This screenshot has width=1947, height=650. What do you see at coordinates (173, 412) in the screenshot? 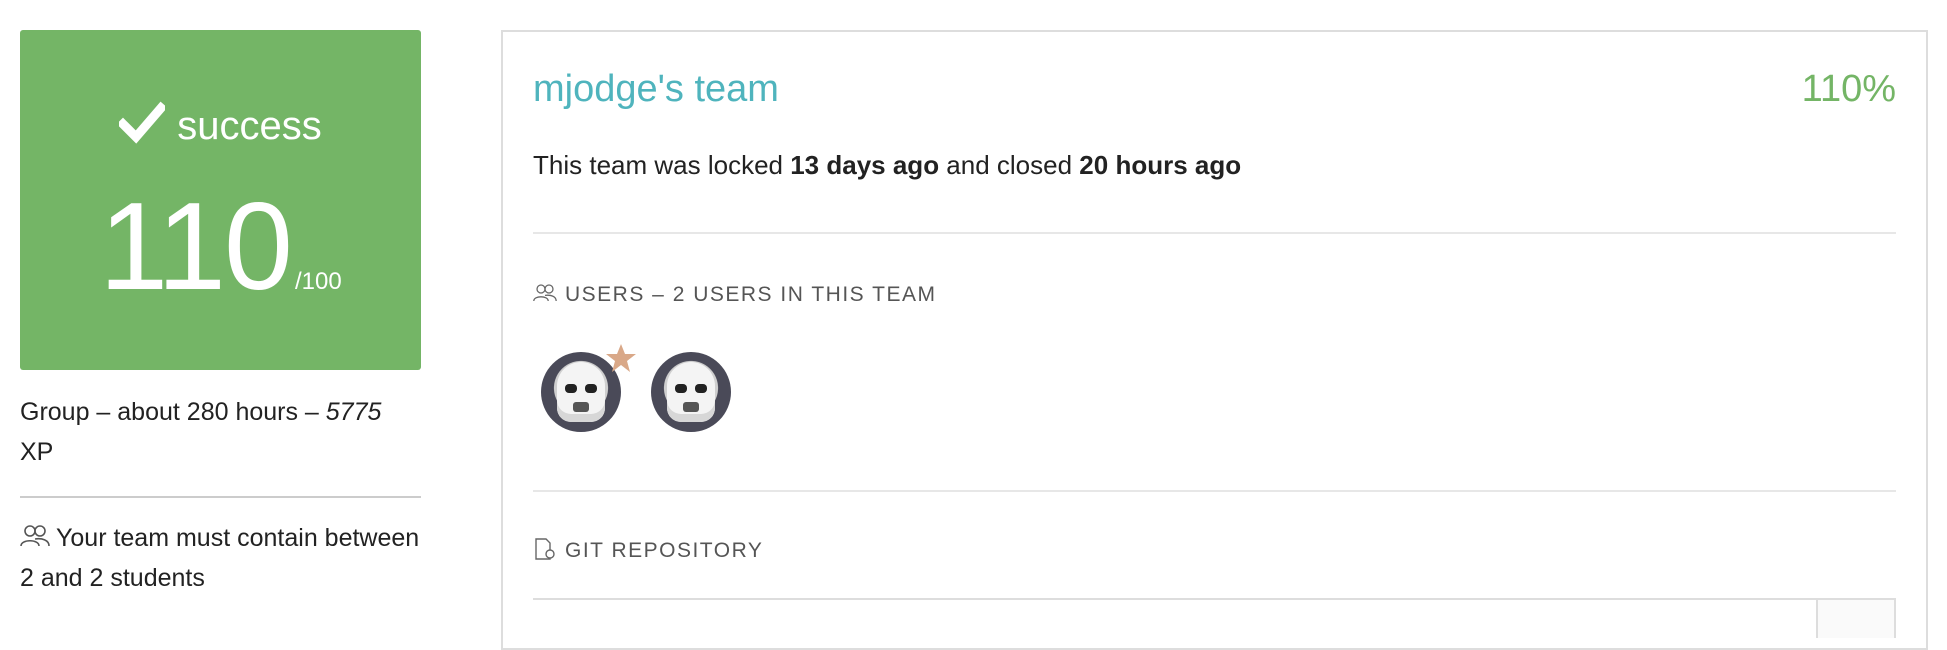
I see `project-meta-text: Group – about 280 hours –` at bounding box center [173, 412].